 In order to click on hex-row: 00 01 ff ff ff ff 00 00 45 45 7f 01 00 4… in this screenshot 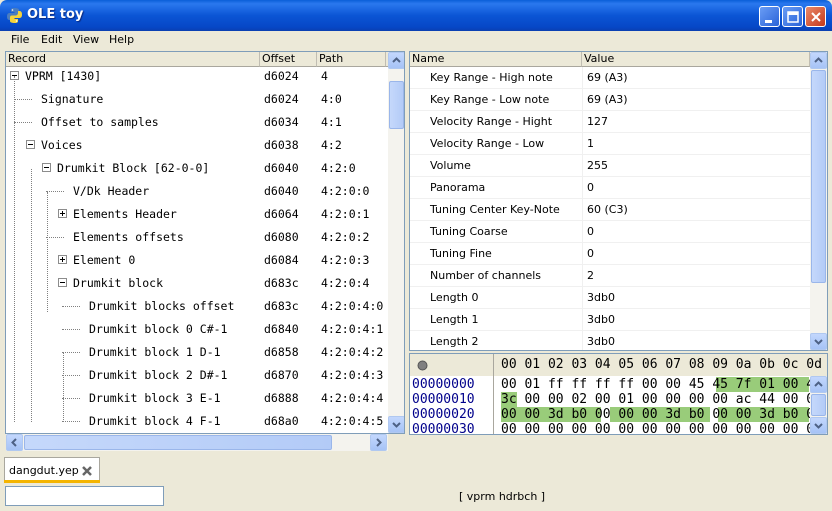, I will do `click(664, 384)`.